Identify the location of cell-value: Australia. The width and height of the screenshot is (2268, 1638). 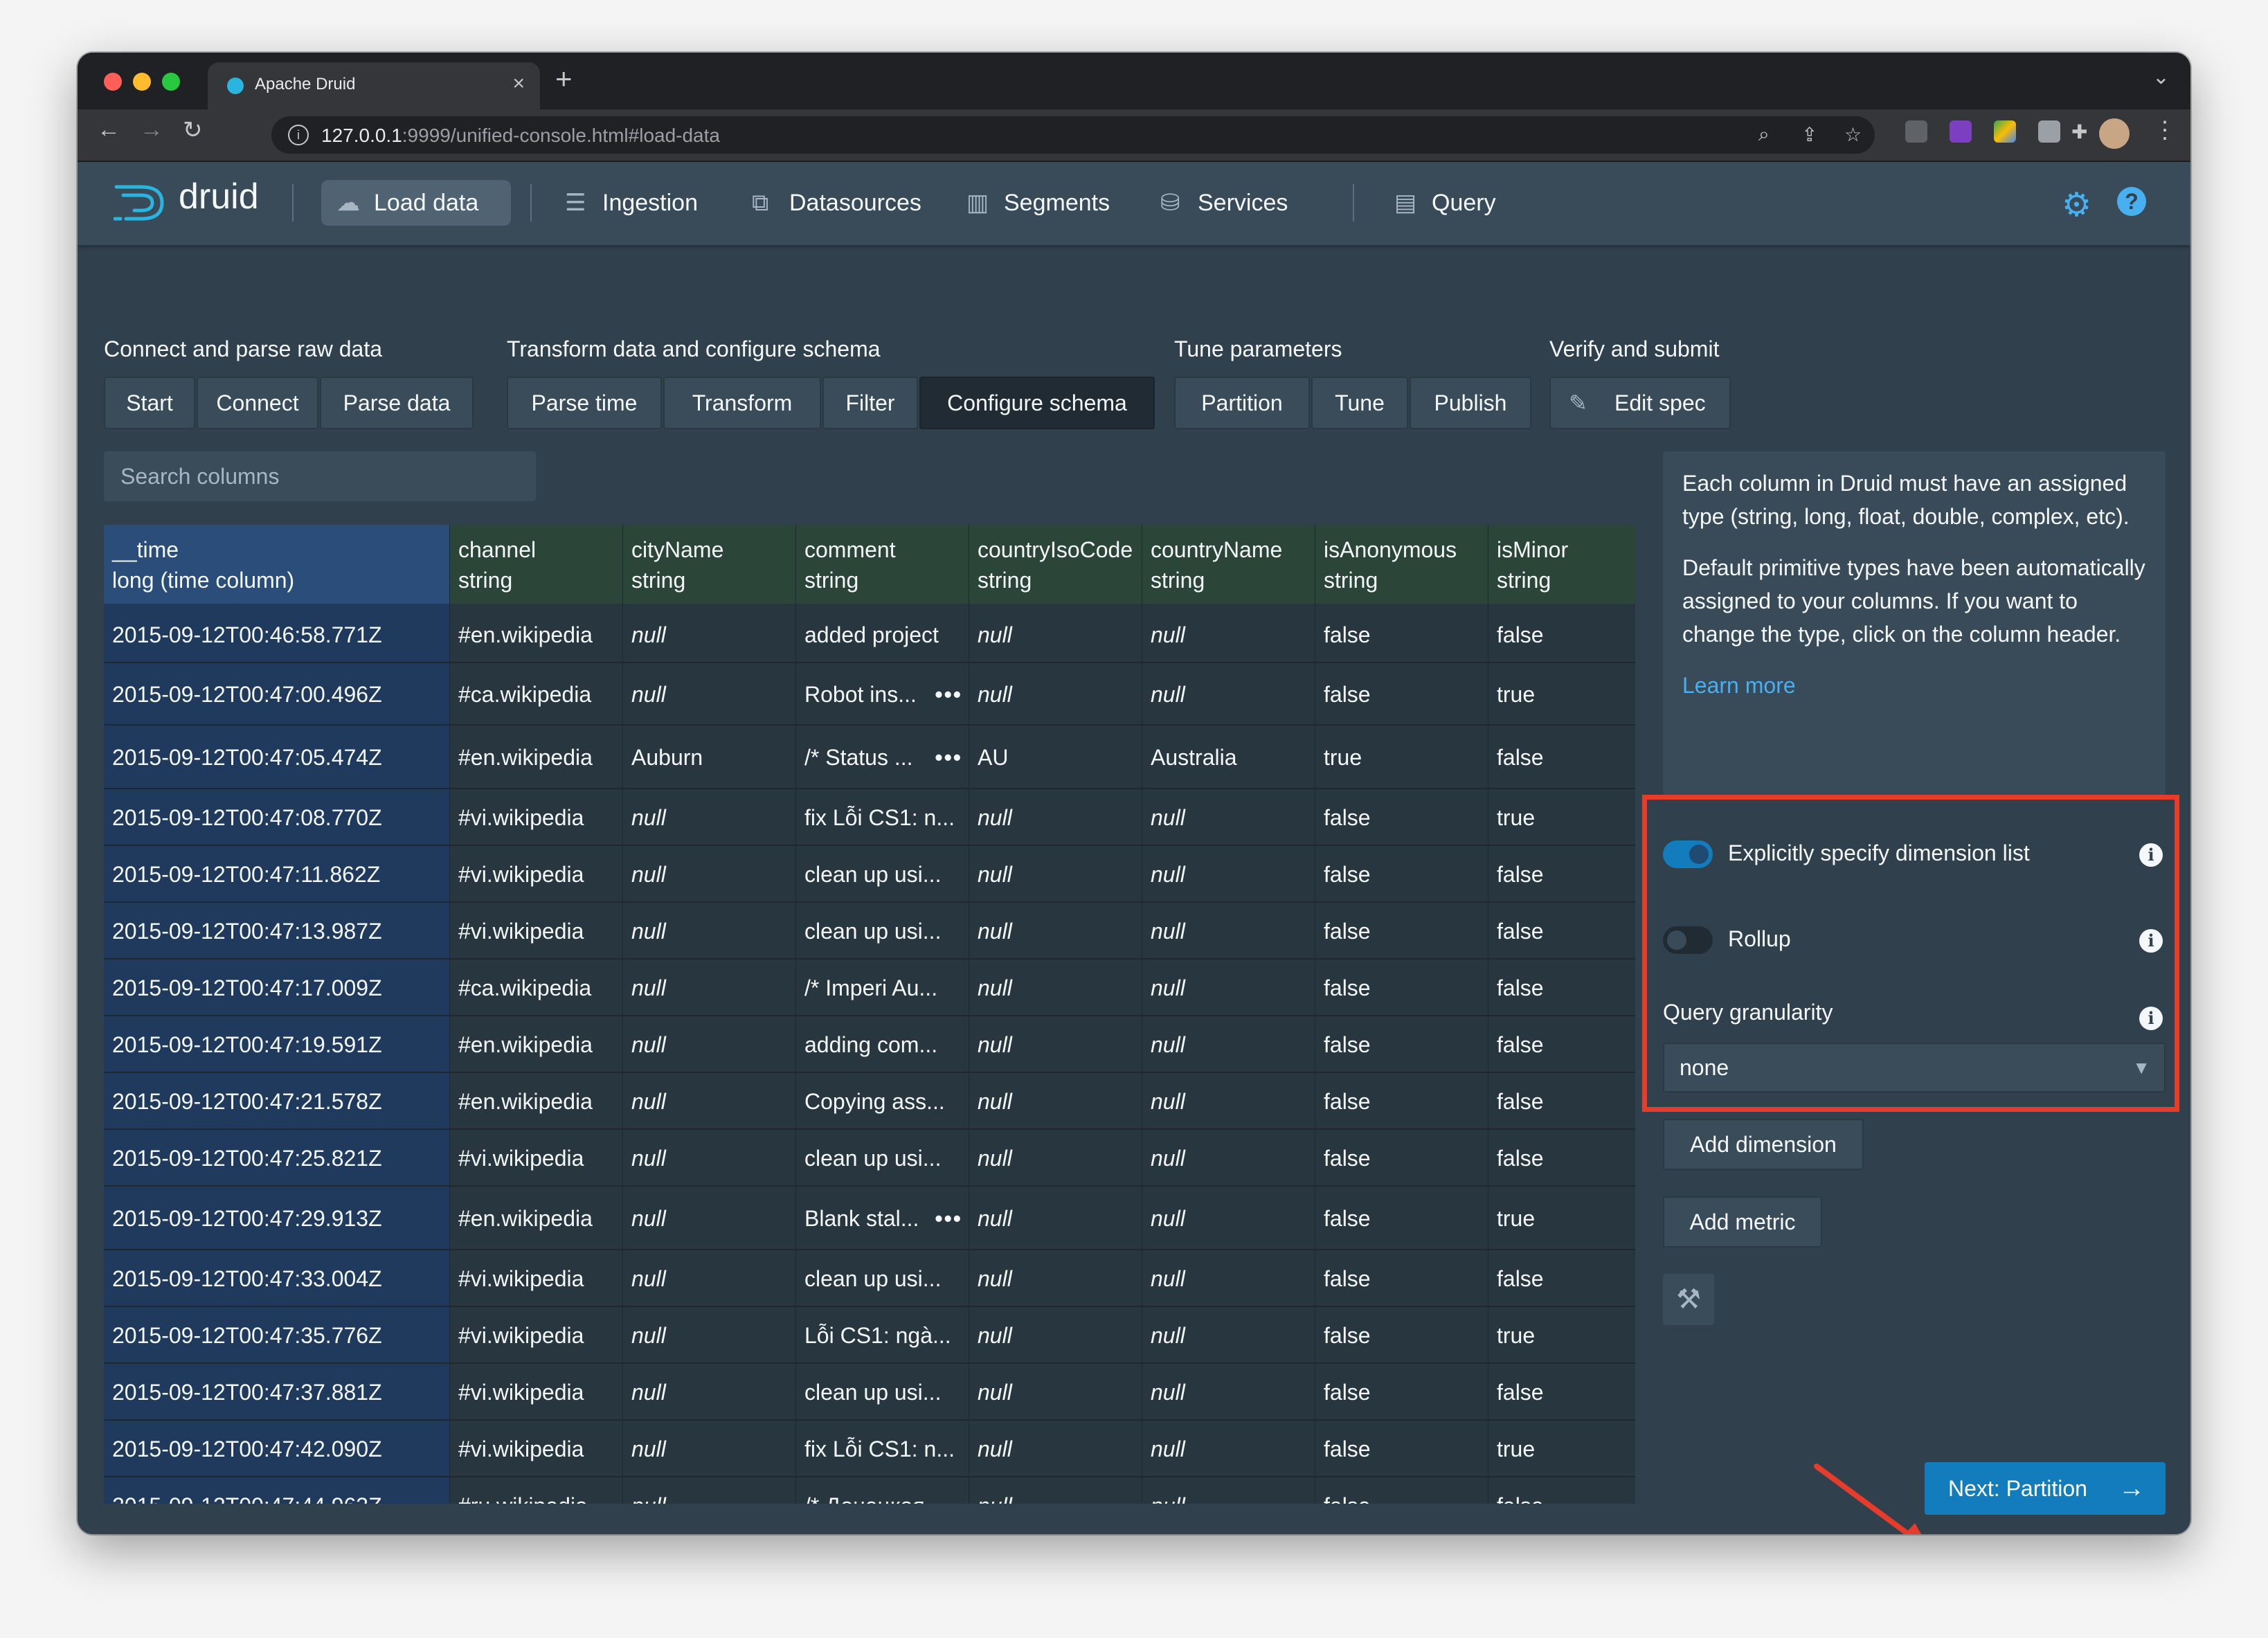
(1194, 757).